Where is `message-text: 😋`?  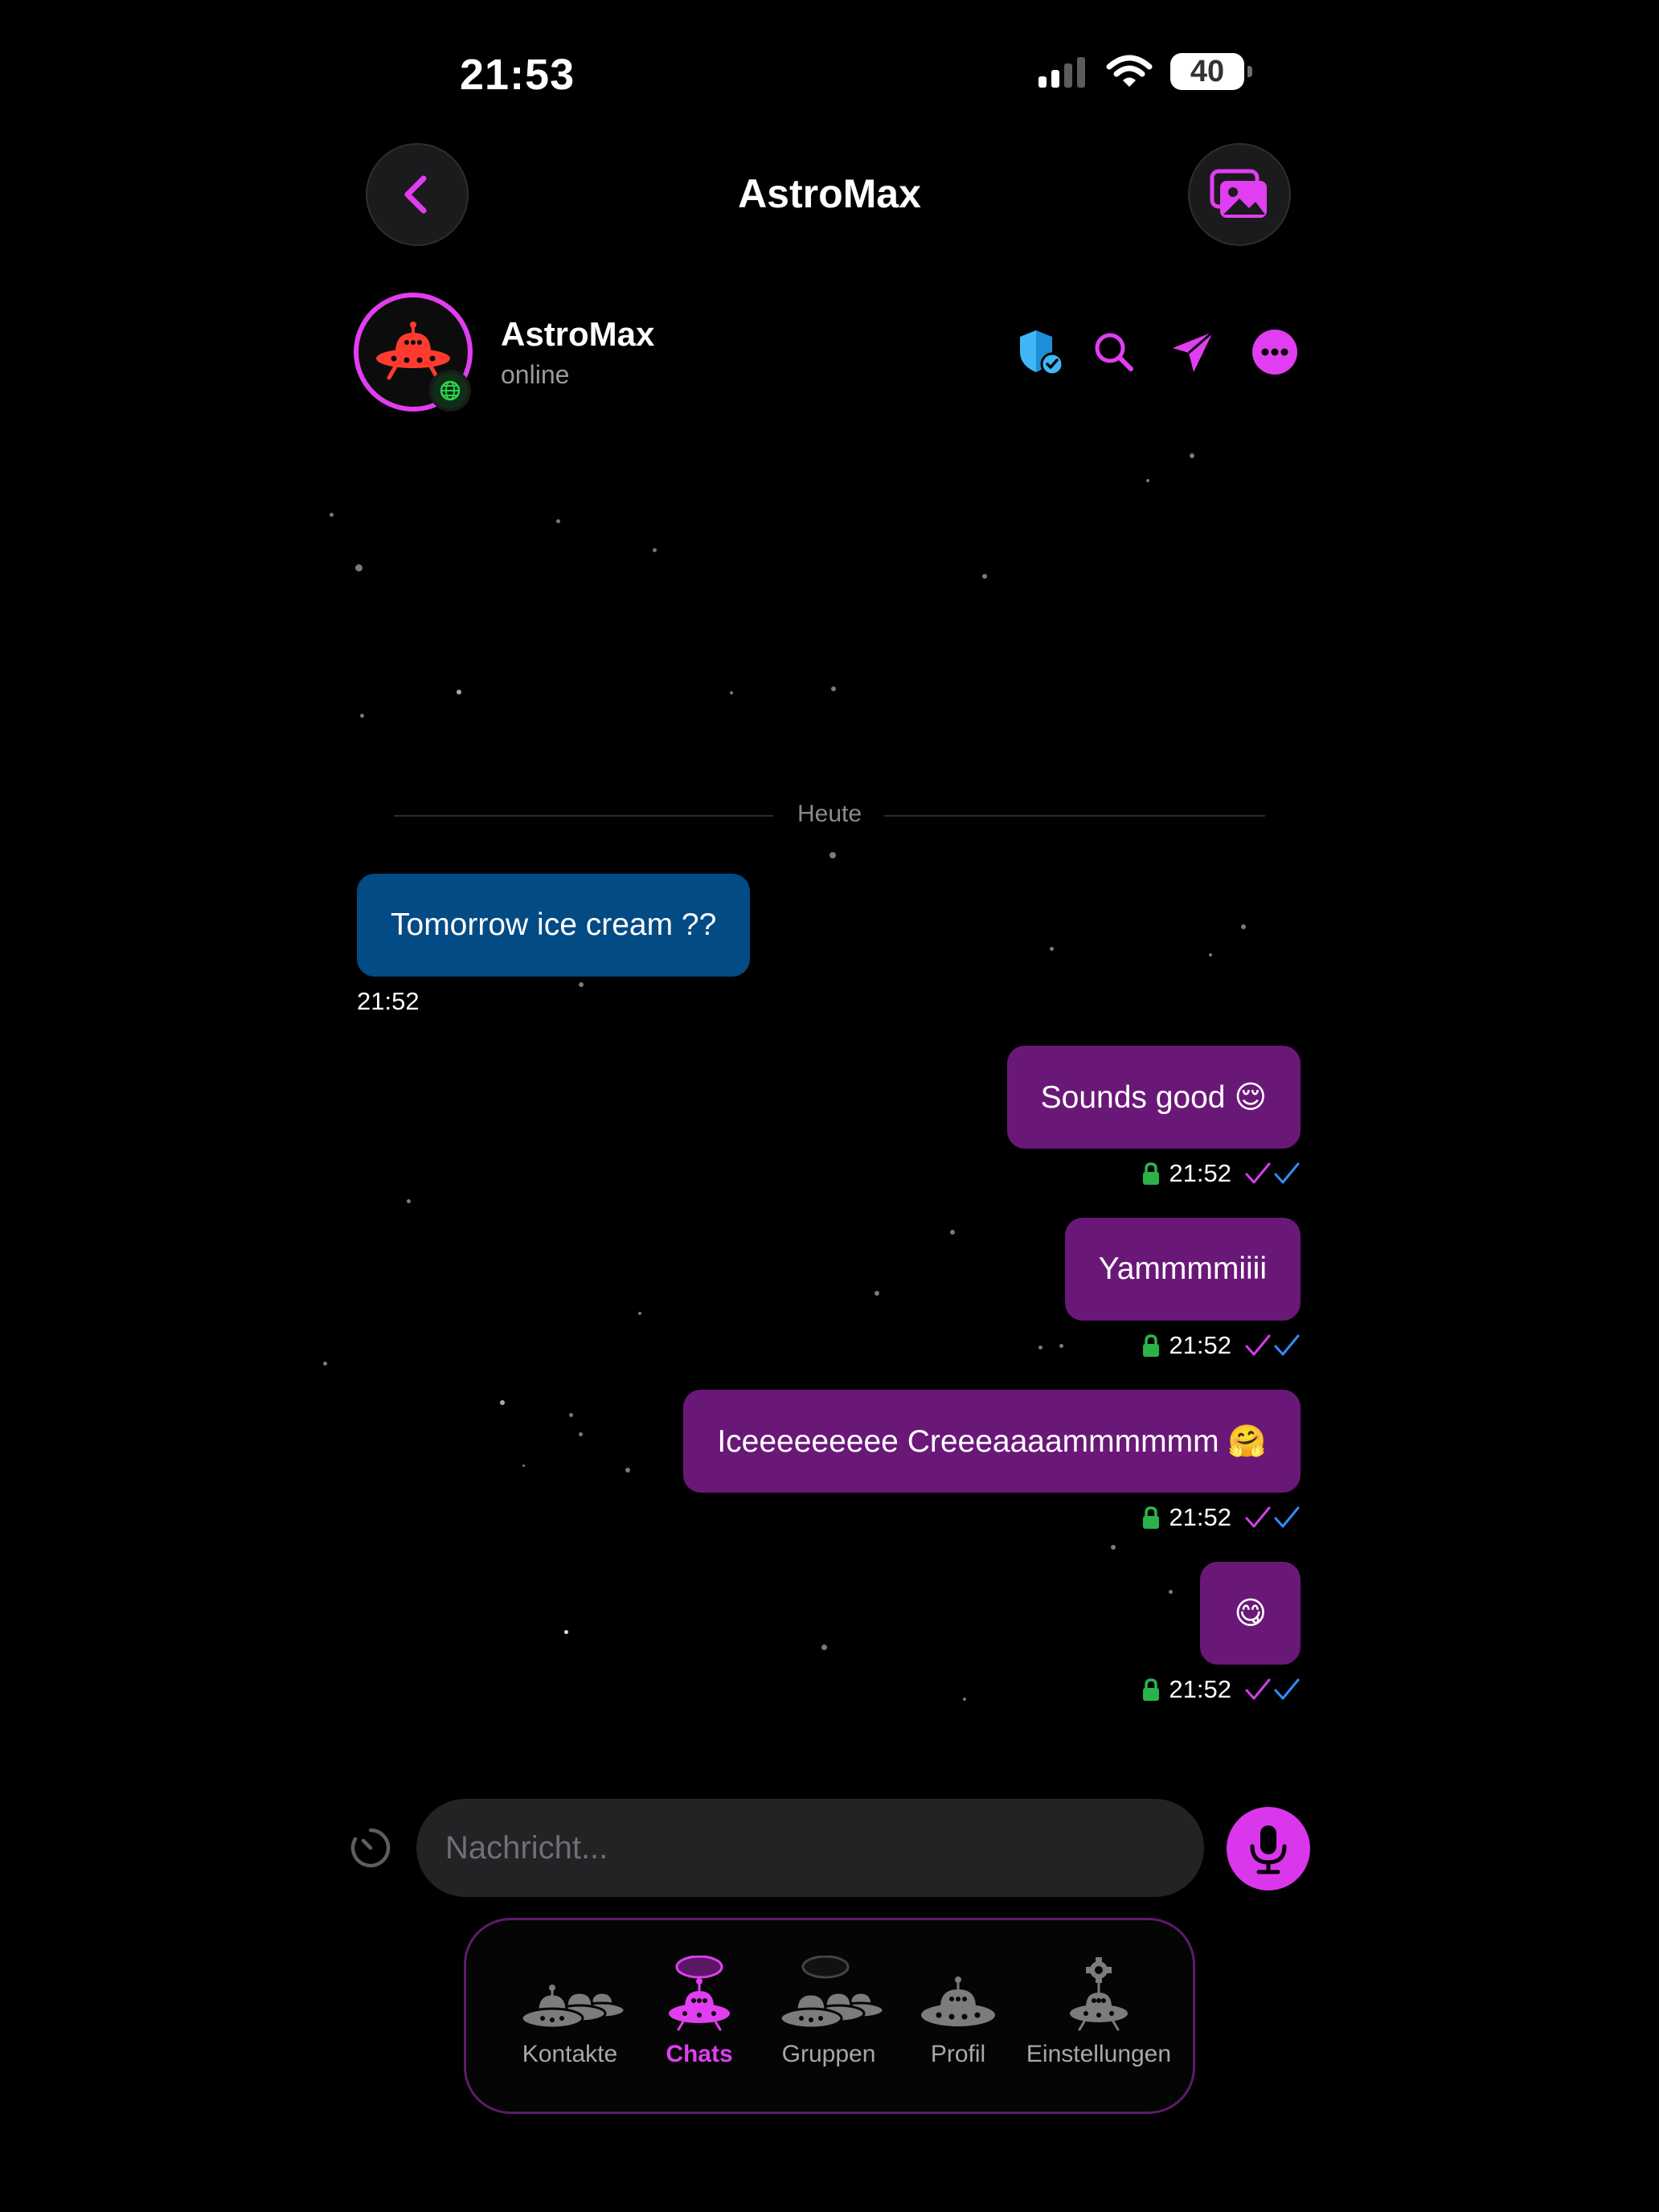 message-text: 😋 is located at coordinates (1250, 1613).